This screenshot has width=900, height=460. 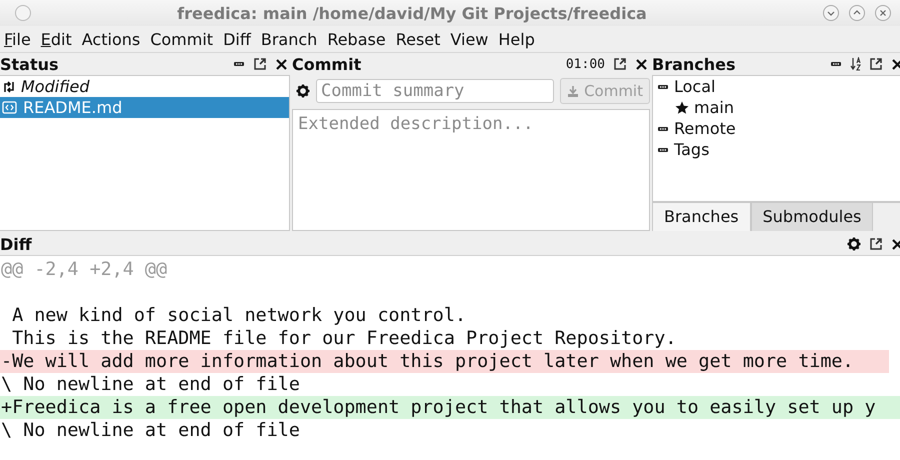 I want to click on tab: Branches, so click(x=701, y=217).